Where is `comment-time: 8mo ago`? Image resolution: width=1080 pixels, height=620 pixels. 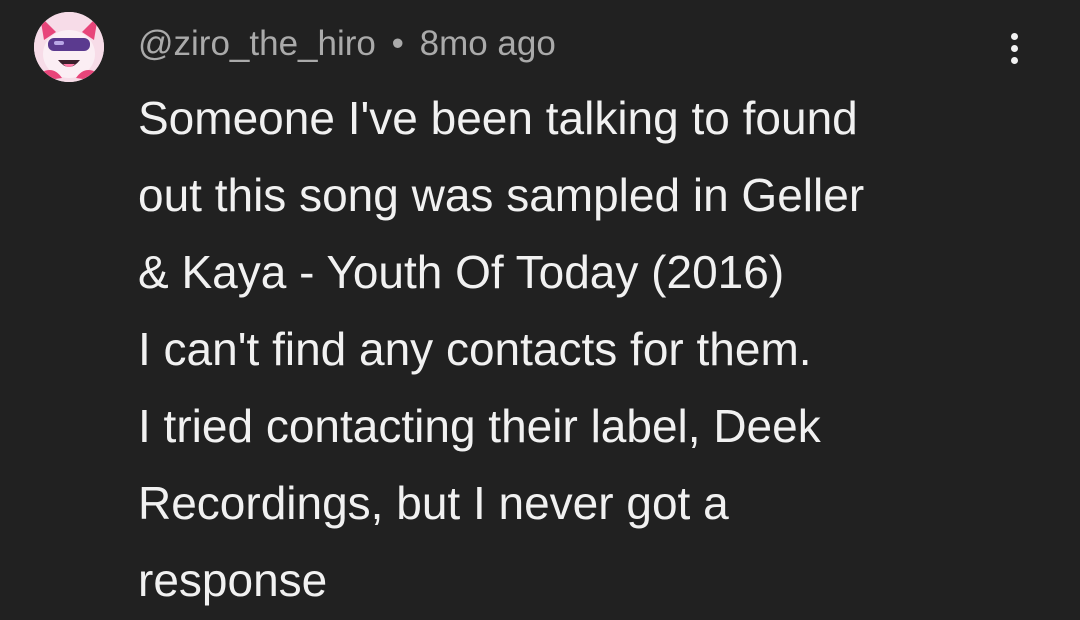
comment-time: 8mo ago is located at coordinates (488, 43).